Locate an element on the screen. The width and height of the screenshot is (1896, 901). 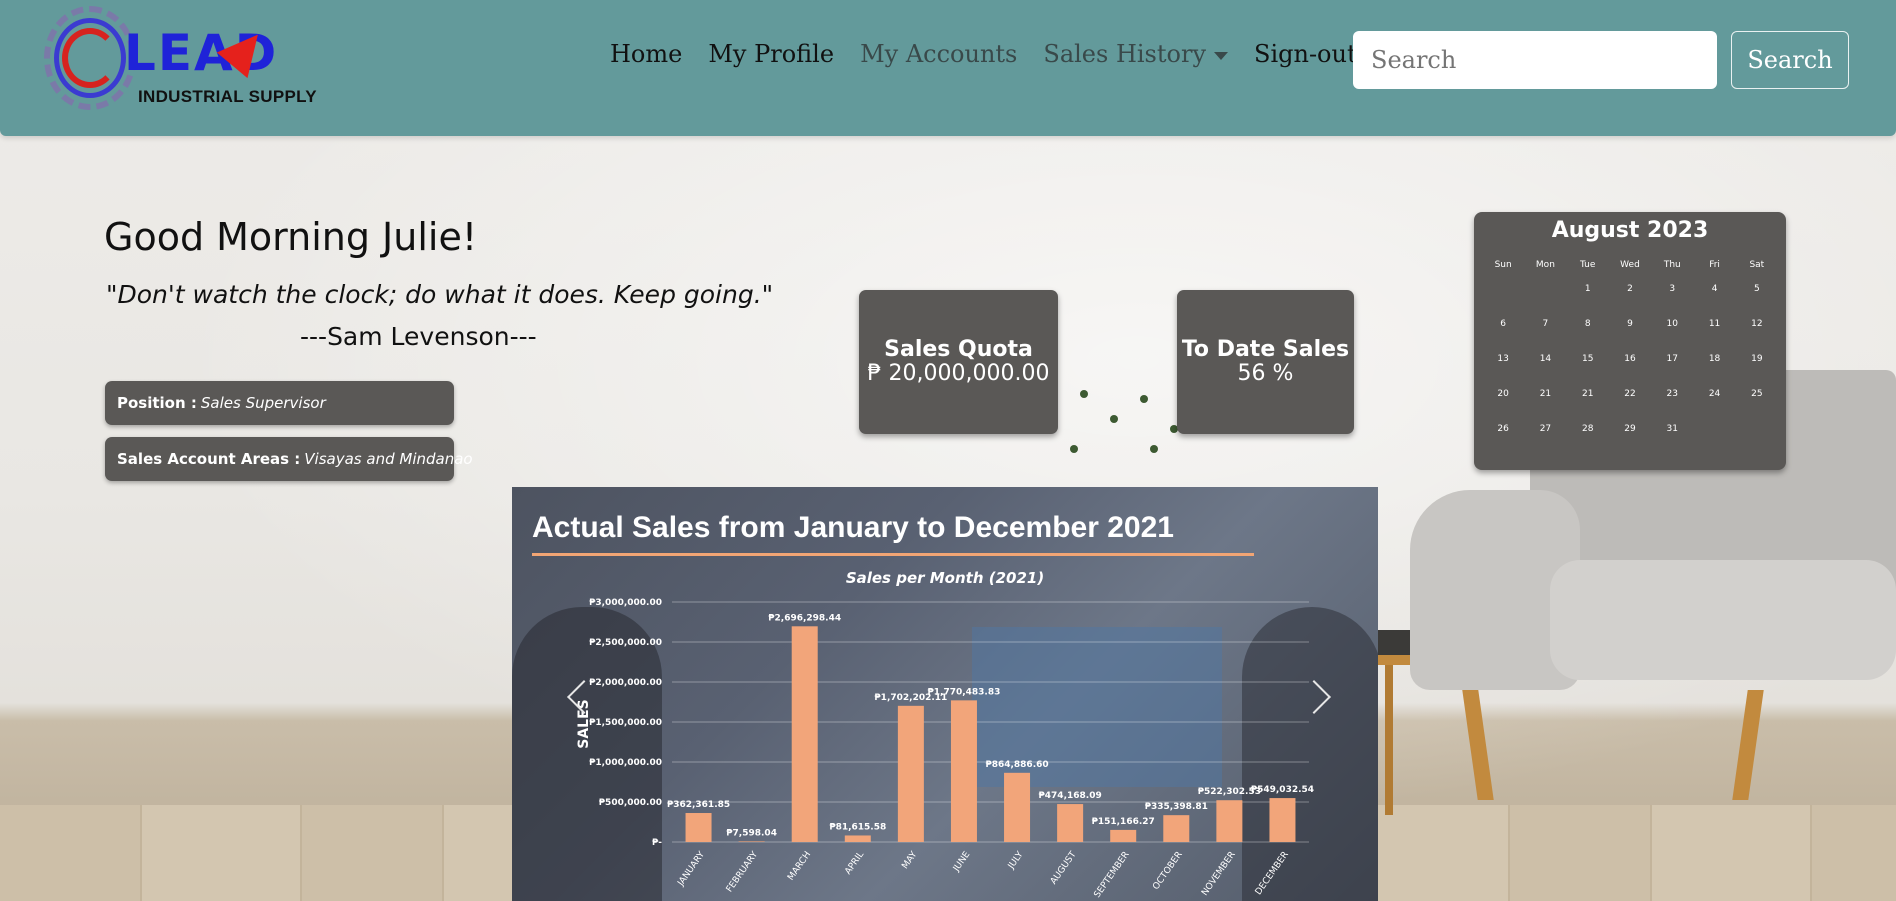
sales-quota-card: Sales Quota ₱ 20,000,000.00 is located at coordinates (958, 362).